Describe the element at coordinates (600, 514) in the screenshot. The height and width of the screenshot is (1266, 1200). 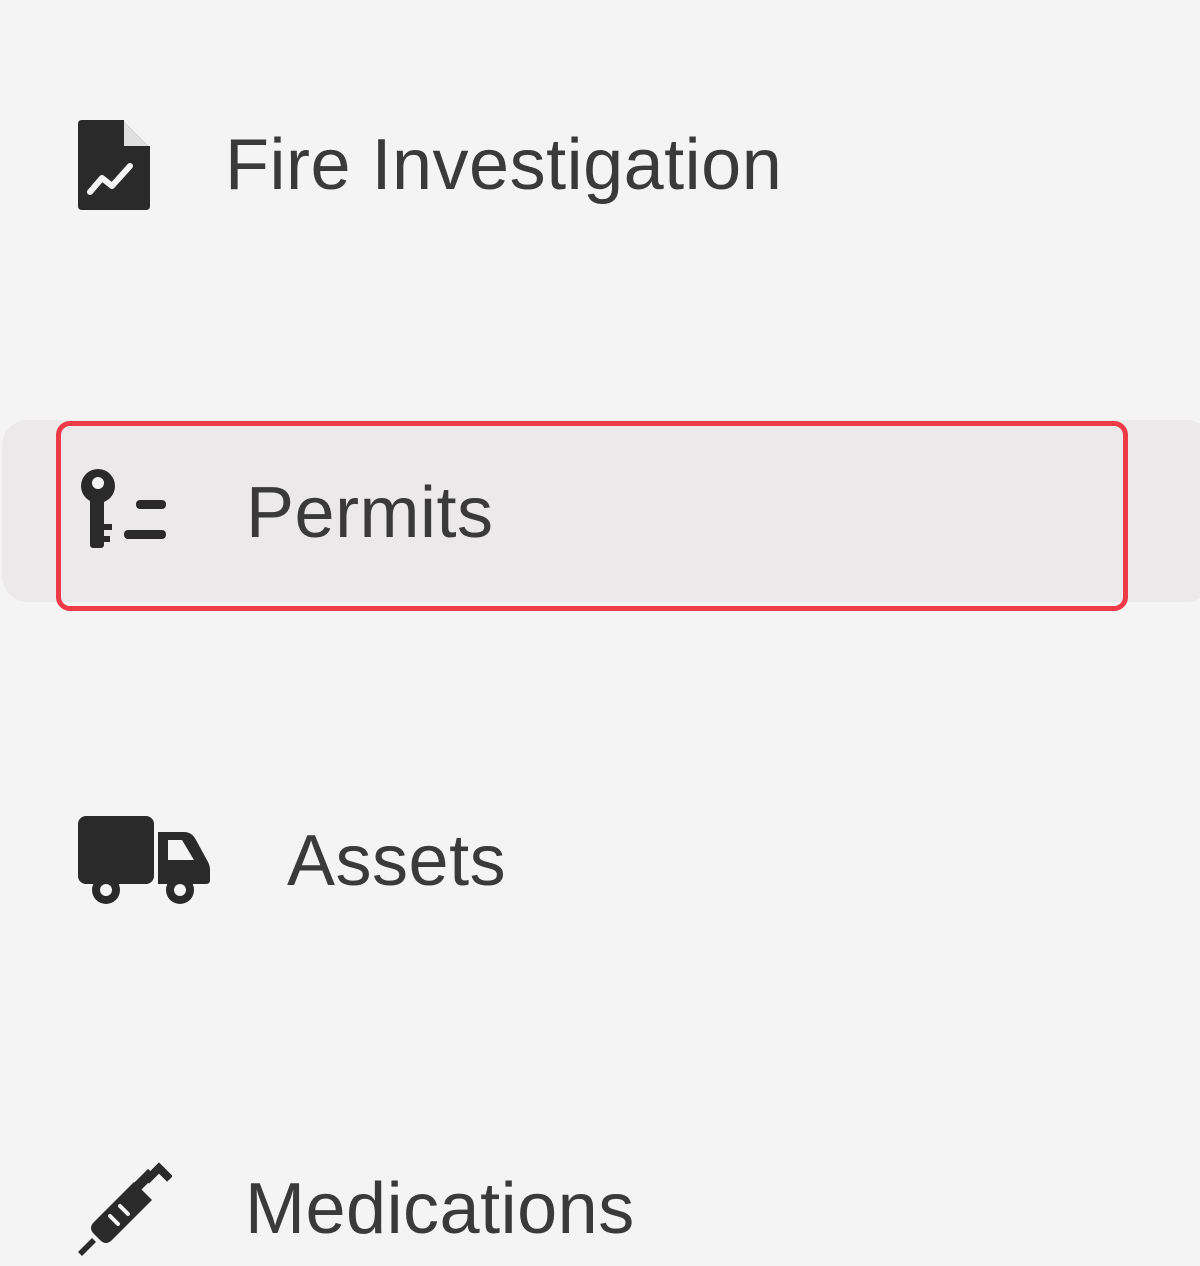
I see `sidebar-item-permits: Permits` at that location.